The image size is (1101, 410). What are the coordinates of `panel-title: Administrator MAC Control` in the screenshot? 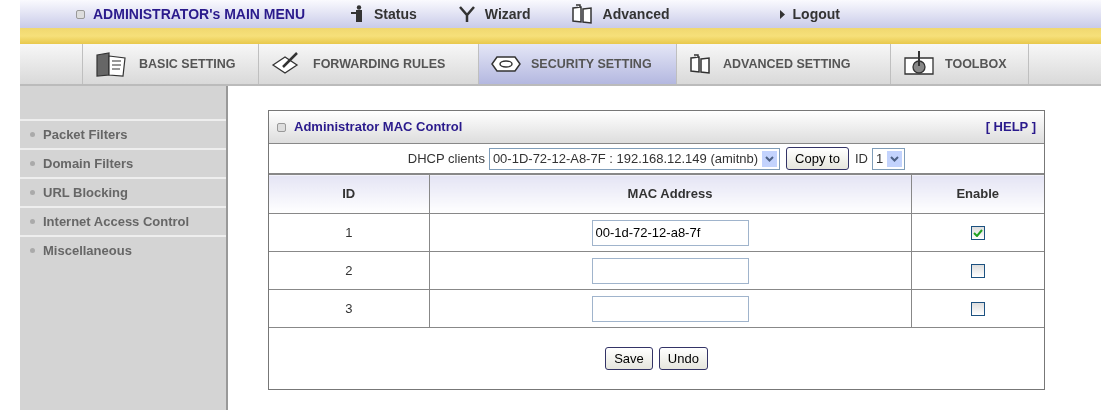 It's located at (378, 127).